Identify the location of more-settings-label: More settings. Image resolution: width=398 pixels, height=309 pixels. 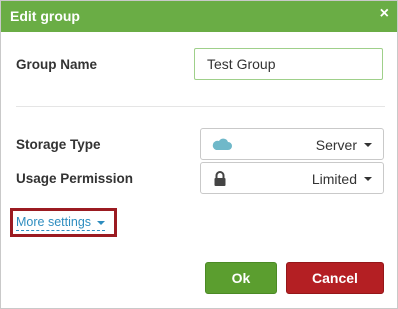
(54, 222).